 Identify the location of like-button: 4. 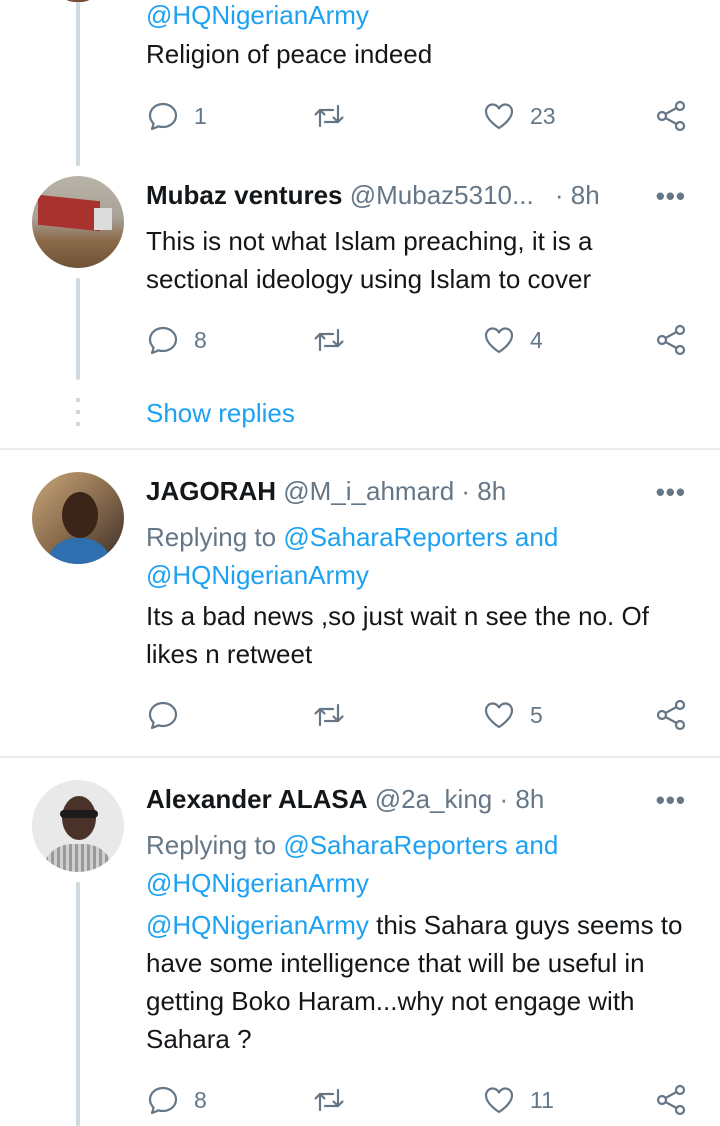
(512, 340).